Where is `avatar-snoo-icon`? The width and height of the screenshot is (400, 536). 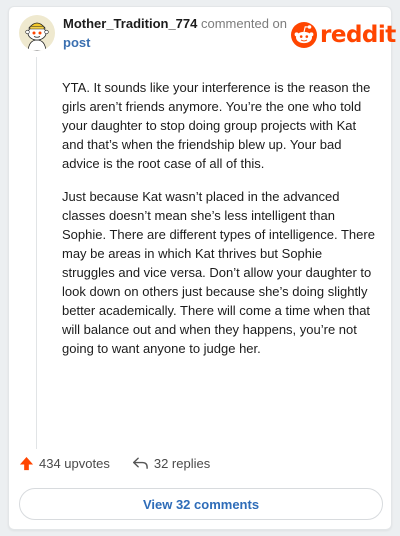 avatar-snoo-icon is located at coordinates (37, 33).